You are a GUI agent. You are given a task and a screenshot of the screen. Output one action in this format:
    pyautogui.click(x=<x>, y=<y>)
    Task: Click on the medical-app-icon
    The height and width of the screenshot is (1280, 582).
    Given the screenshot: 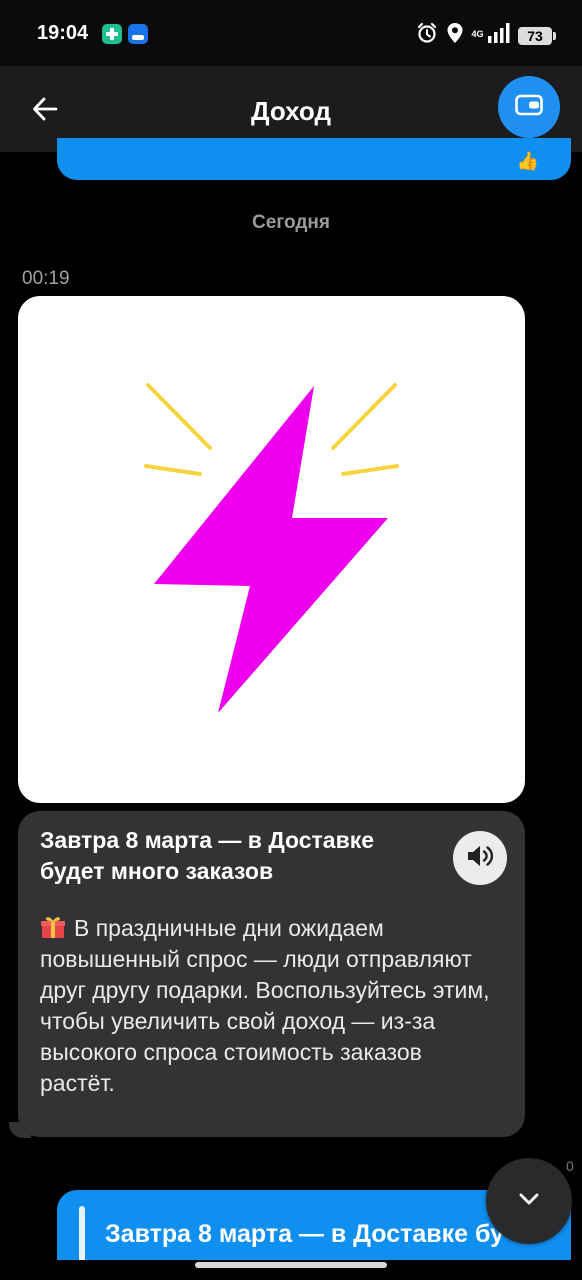 What is the action you would take?
    pyautogui.click(x=112, y=34)
    